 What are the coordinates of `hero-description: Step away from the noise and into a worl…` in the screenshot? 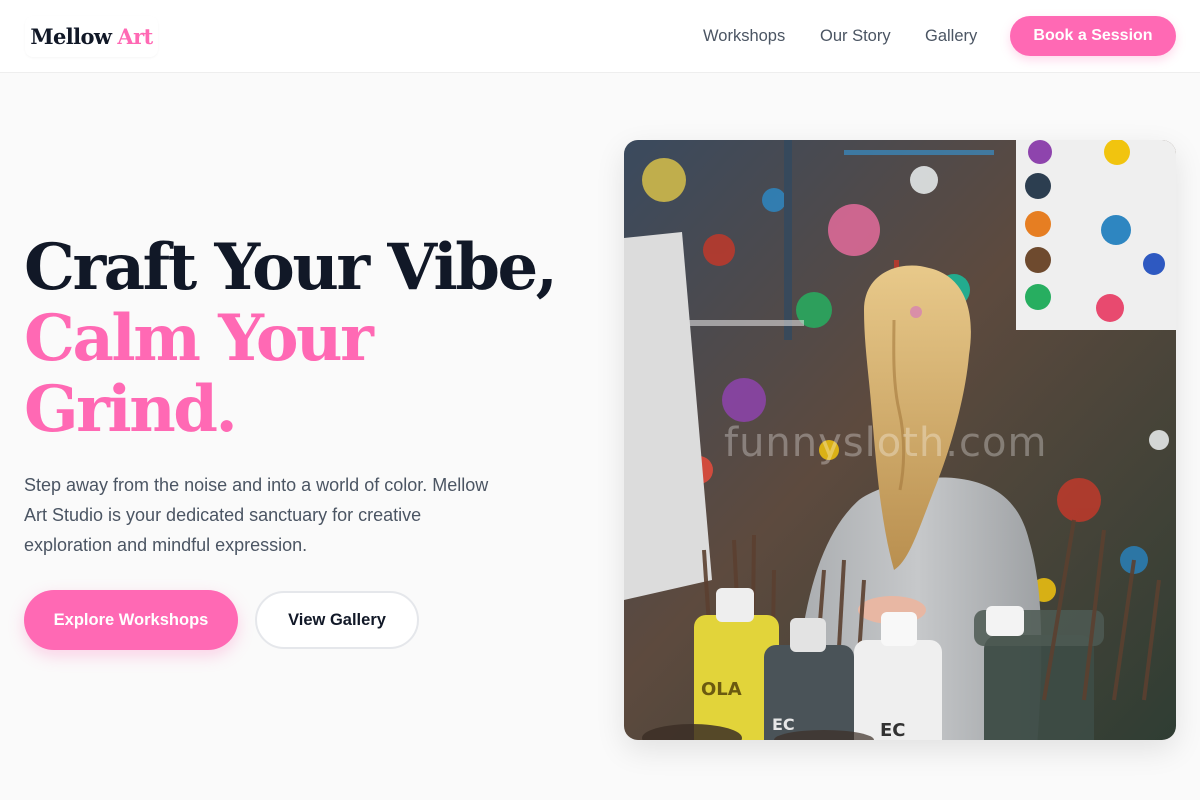 It's located at (256, 515).